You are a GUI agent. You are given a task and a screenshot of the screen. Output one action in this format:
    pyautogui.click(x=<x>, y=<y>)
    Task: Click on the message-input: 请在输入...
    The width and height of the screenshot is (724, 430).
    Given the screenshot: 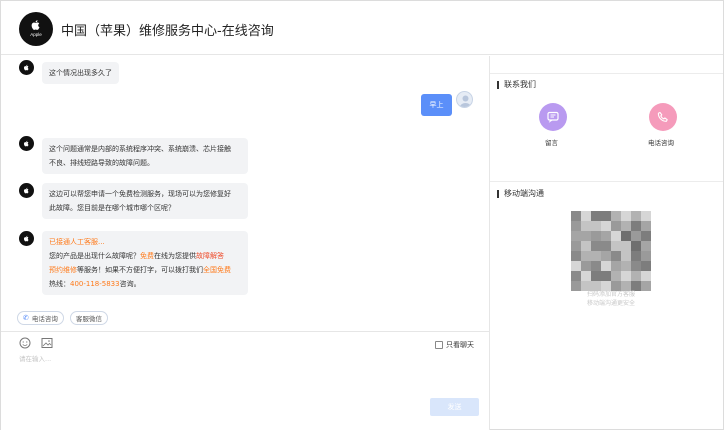 What is the action you would take?
    pyautogui.click(x=35, y=358)
    